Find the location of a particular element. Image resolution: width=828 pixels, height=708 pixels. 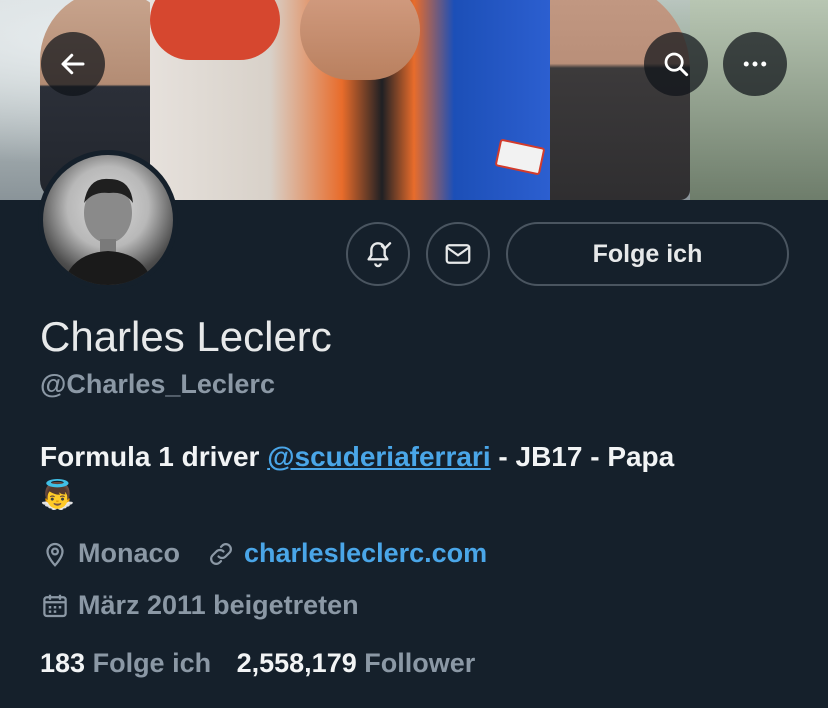

display-name: Charles Leclerc is located at coordinates (186, 336).